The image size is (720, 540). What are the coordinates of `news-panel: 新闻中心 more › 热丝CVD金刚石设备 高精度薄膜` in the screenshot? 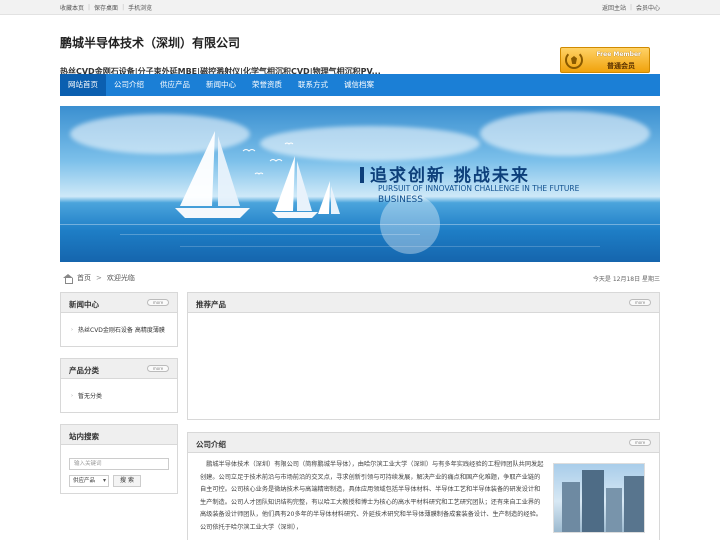 It's located at (119, 319).